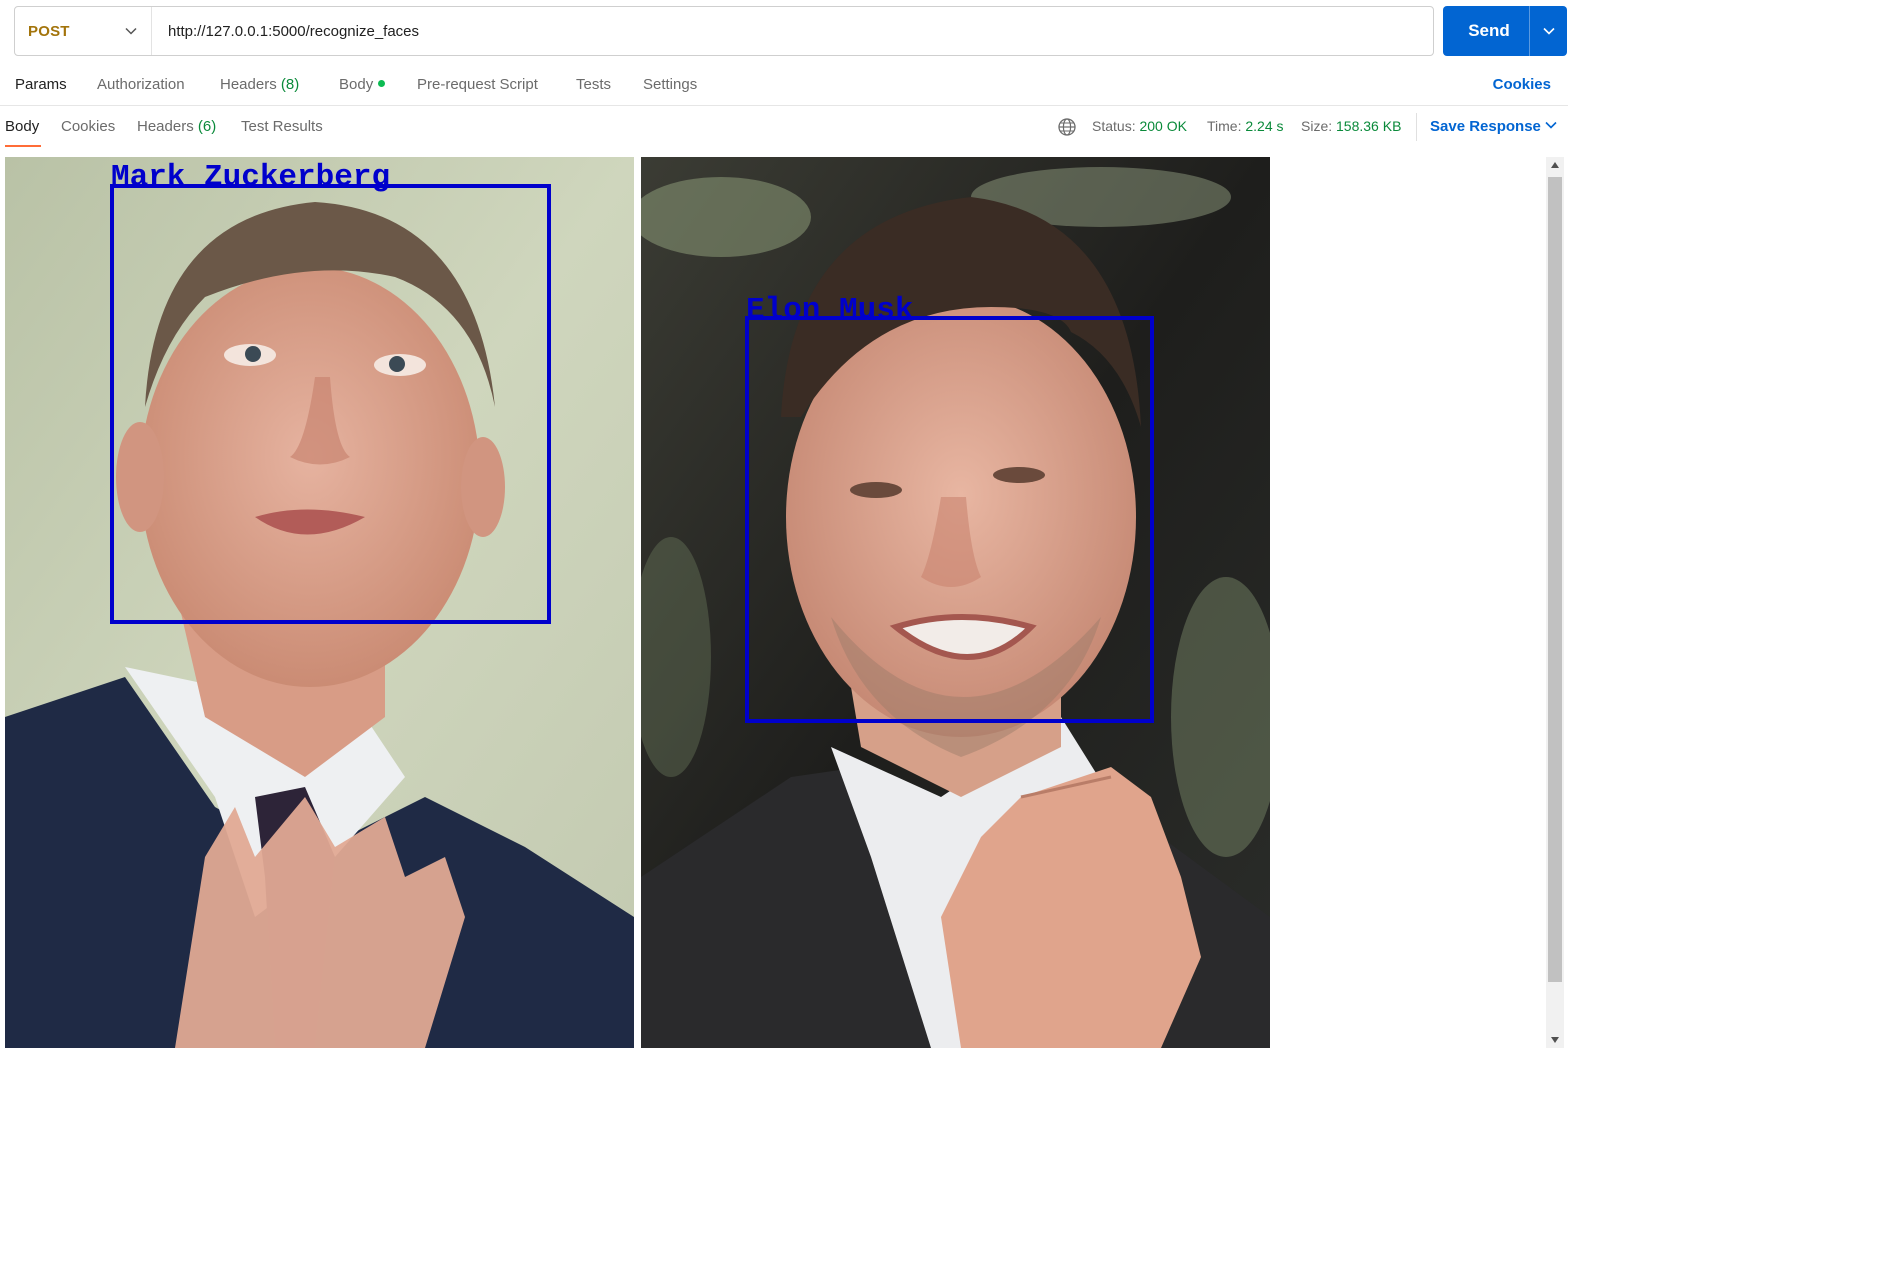  Describe the element at coordinates (250, 177) in the screenshot. I see `face-label-text: Mark Zuckerberg` at that location.